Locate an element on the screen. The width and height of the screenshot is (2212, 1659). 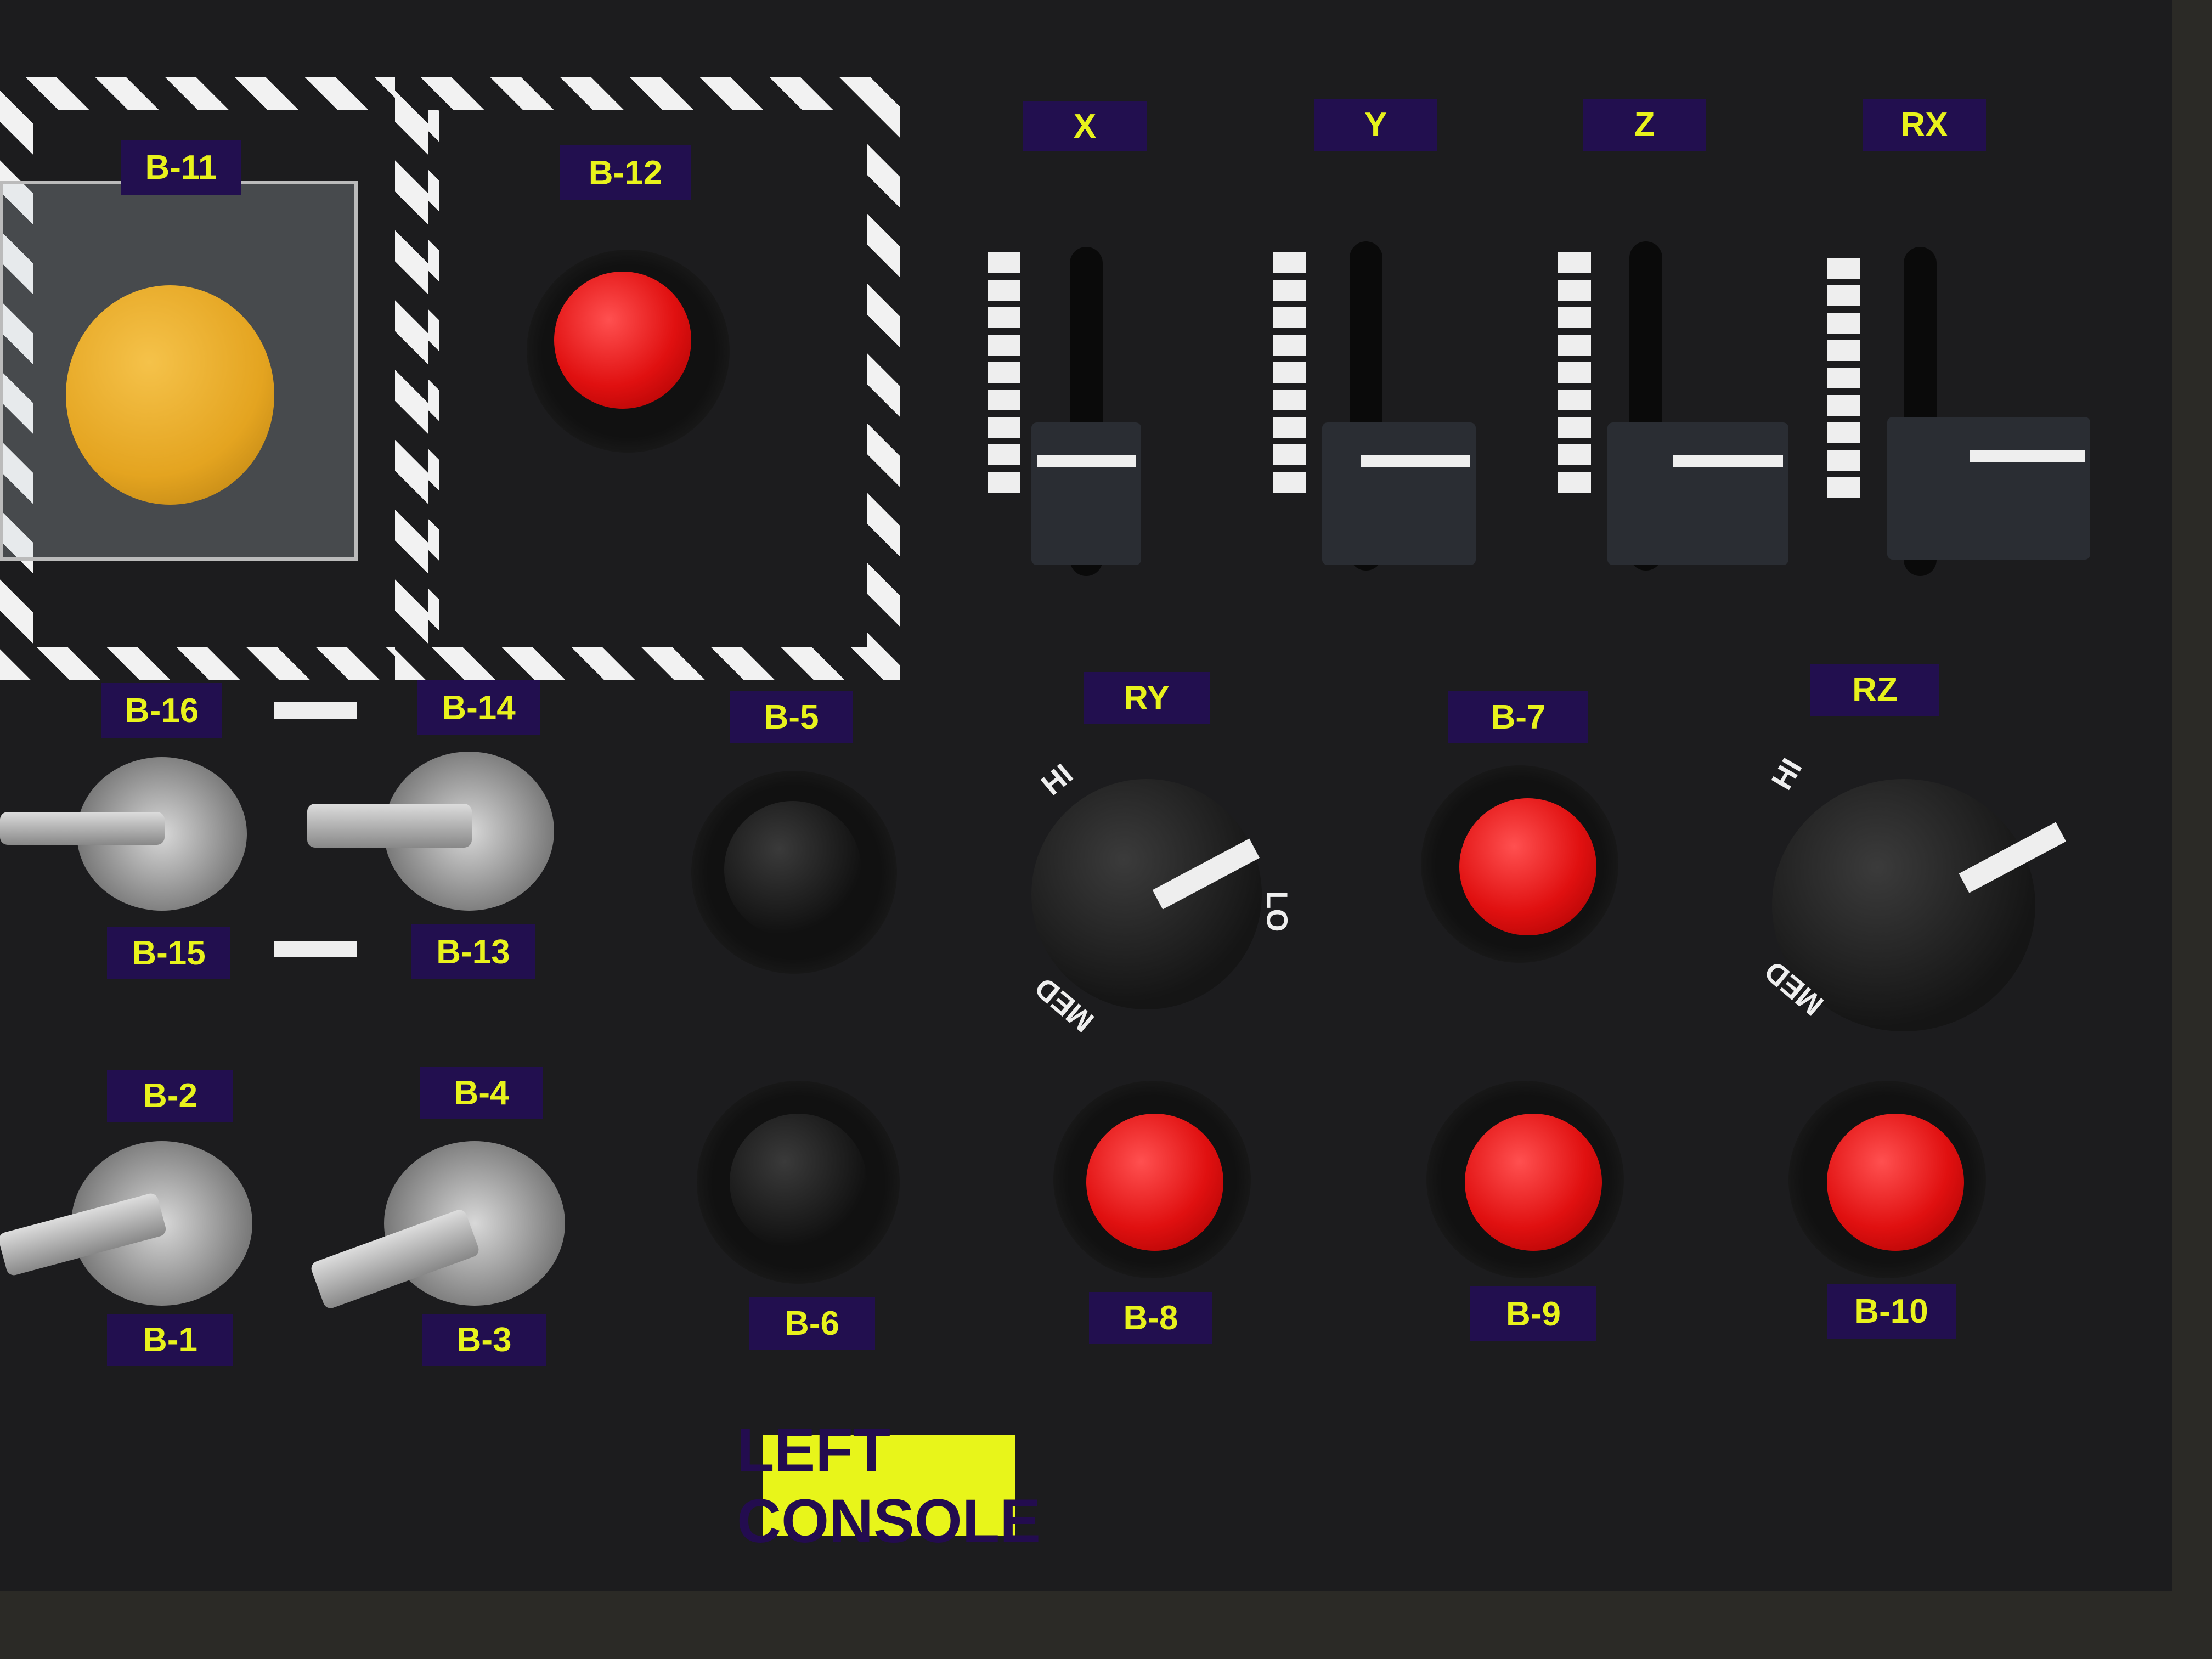
z-slider is located at coordinates (1697, 493).